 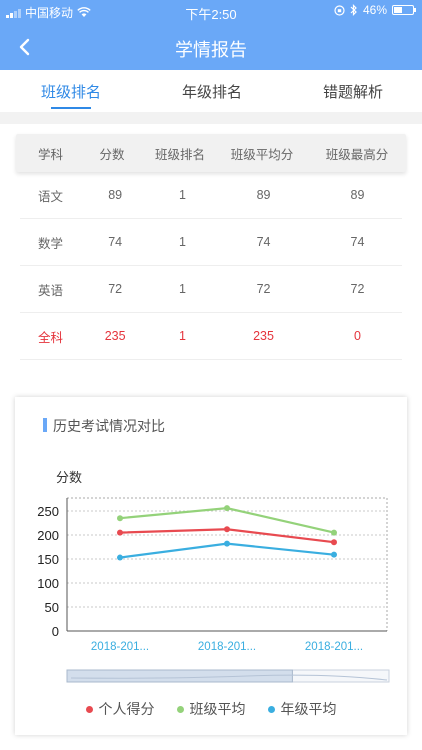 I want to click on legend-item-grade-average: 年级平均, so click(x=302, y=709).